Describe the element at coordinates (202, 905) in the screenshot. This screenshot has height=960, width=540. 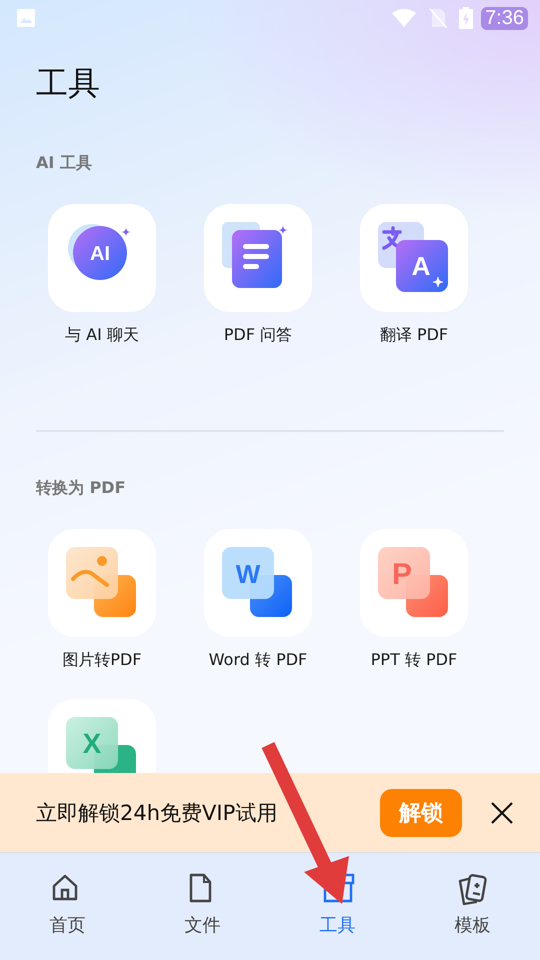
I see `nav-tab: 文件` at that location.